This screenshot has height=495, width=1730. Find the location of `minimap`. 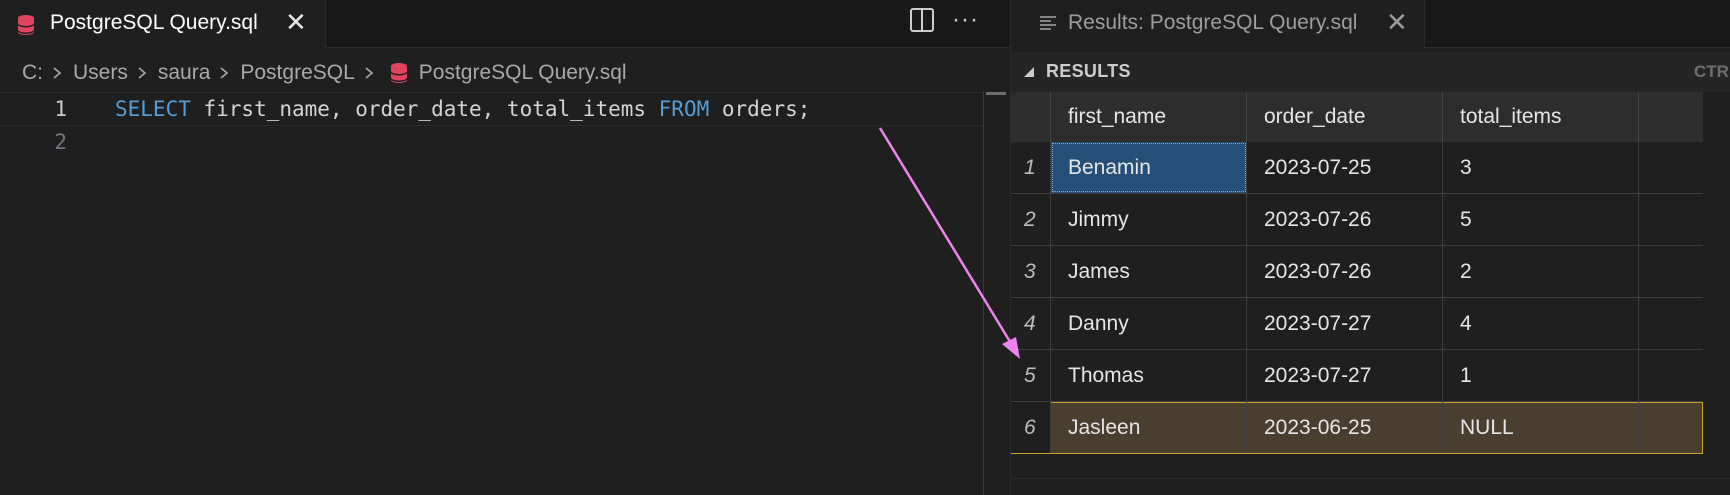

minimap is located at coordinates (996, 93).